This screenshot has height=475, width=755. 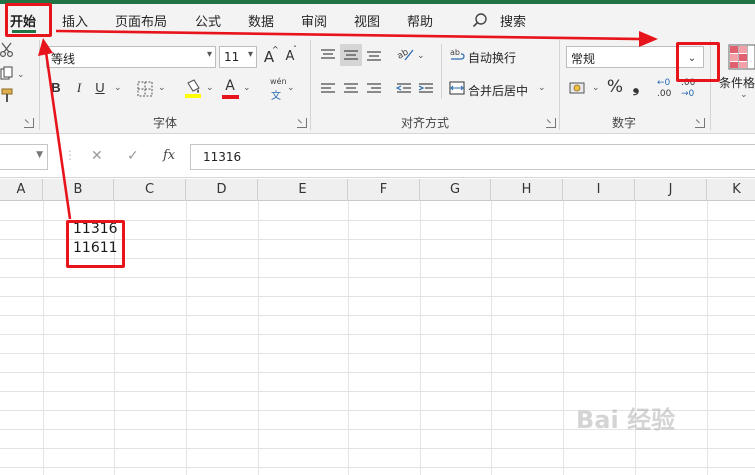 I want to click on wrap-text-button: 自动换行, so click(x=492, y=57).